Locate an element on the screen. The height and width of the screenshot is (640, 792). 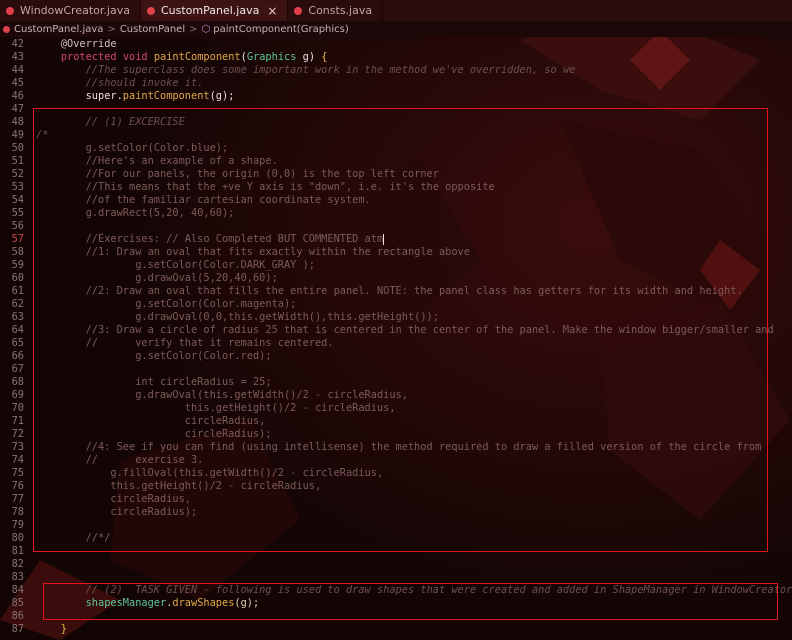
code-text: g.setColor(Color.DARK_GRAY ); is located at coordinates (175, 265).